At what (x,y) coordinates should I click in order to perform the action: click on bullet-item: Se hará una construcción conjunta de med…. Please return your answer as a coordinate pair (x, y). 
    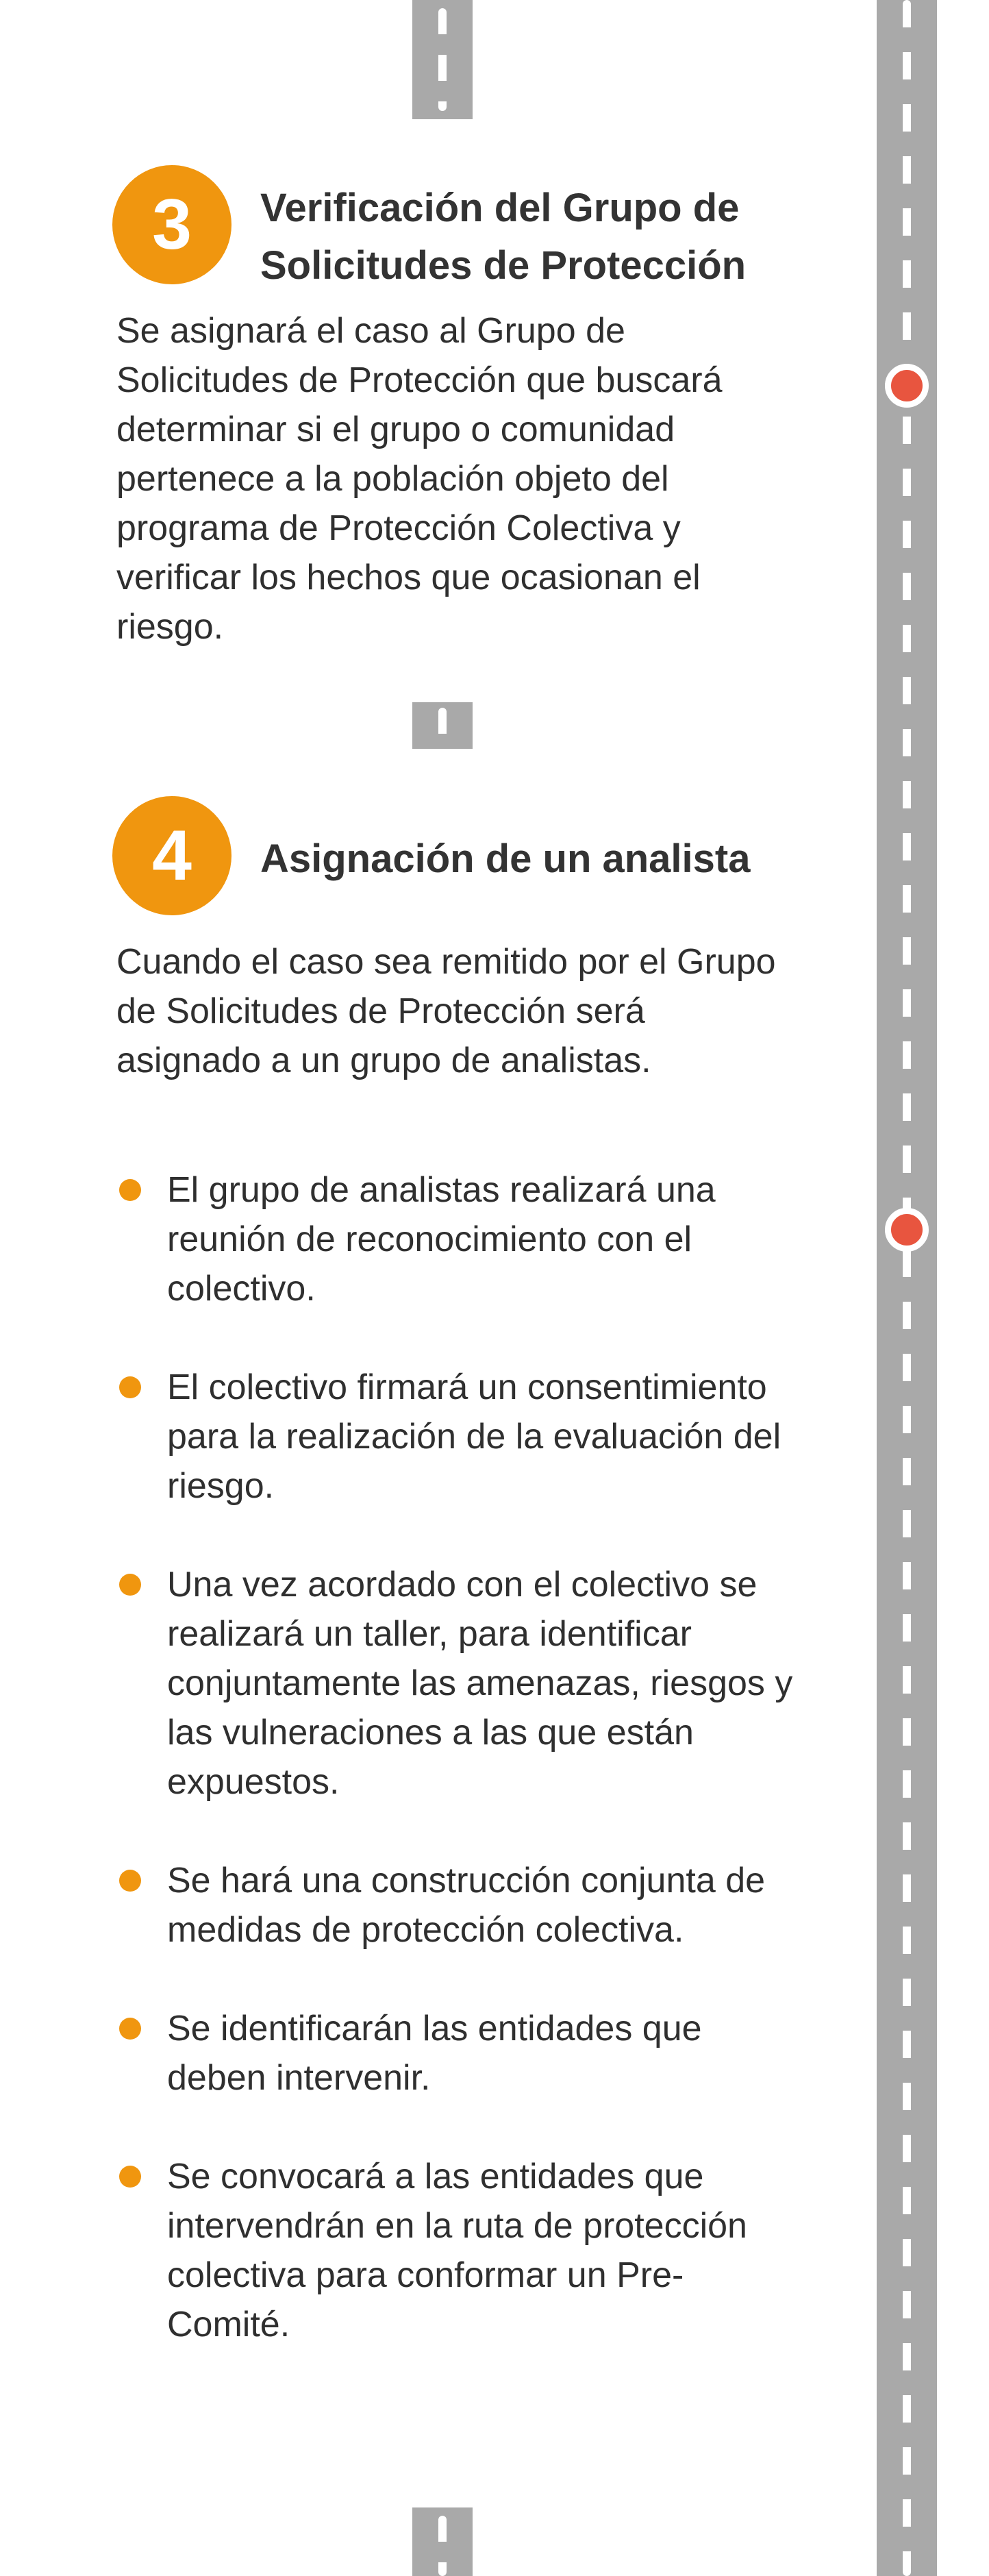
    Looking at the image, I should click on (455, 1905).